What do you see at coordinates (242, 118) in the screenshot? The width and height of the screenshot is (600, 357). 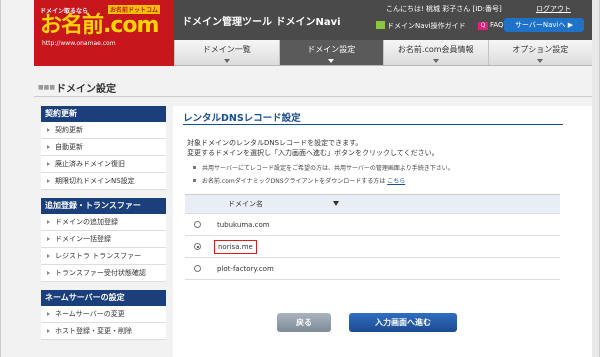 I see `section-title: レンタルDNSレコード設定` at bounding box center [242, 118].